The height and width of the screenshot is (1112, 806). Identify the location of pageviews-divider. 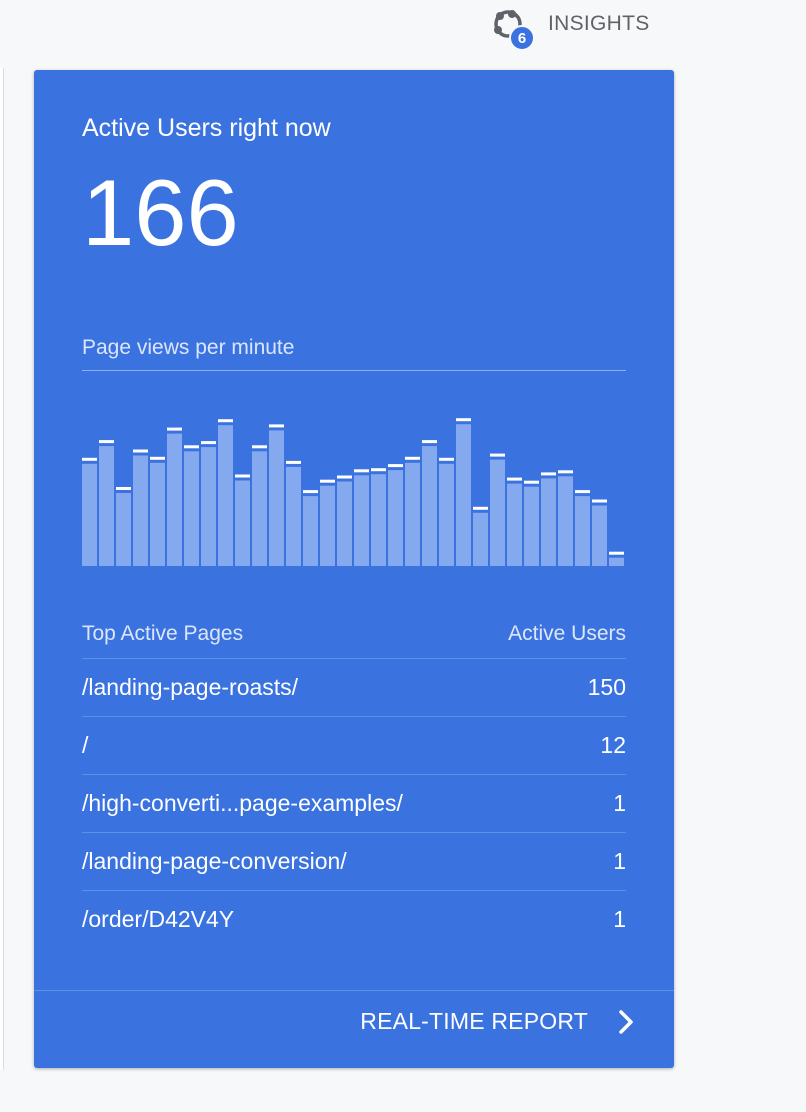
(354, 370).